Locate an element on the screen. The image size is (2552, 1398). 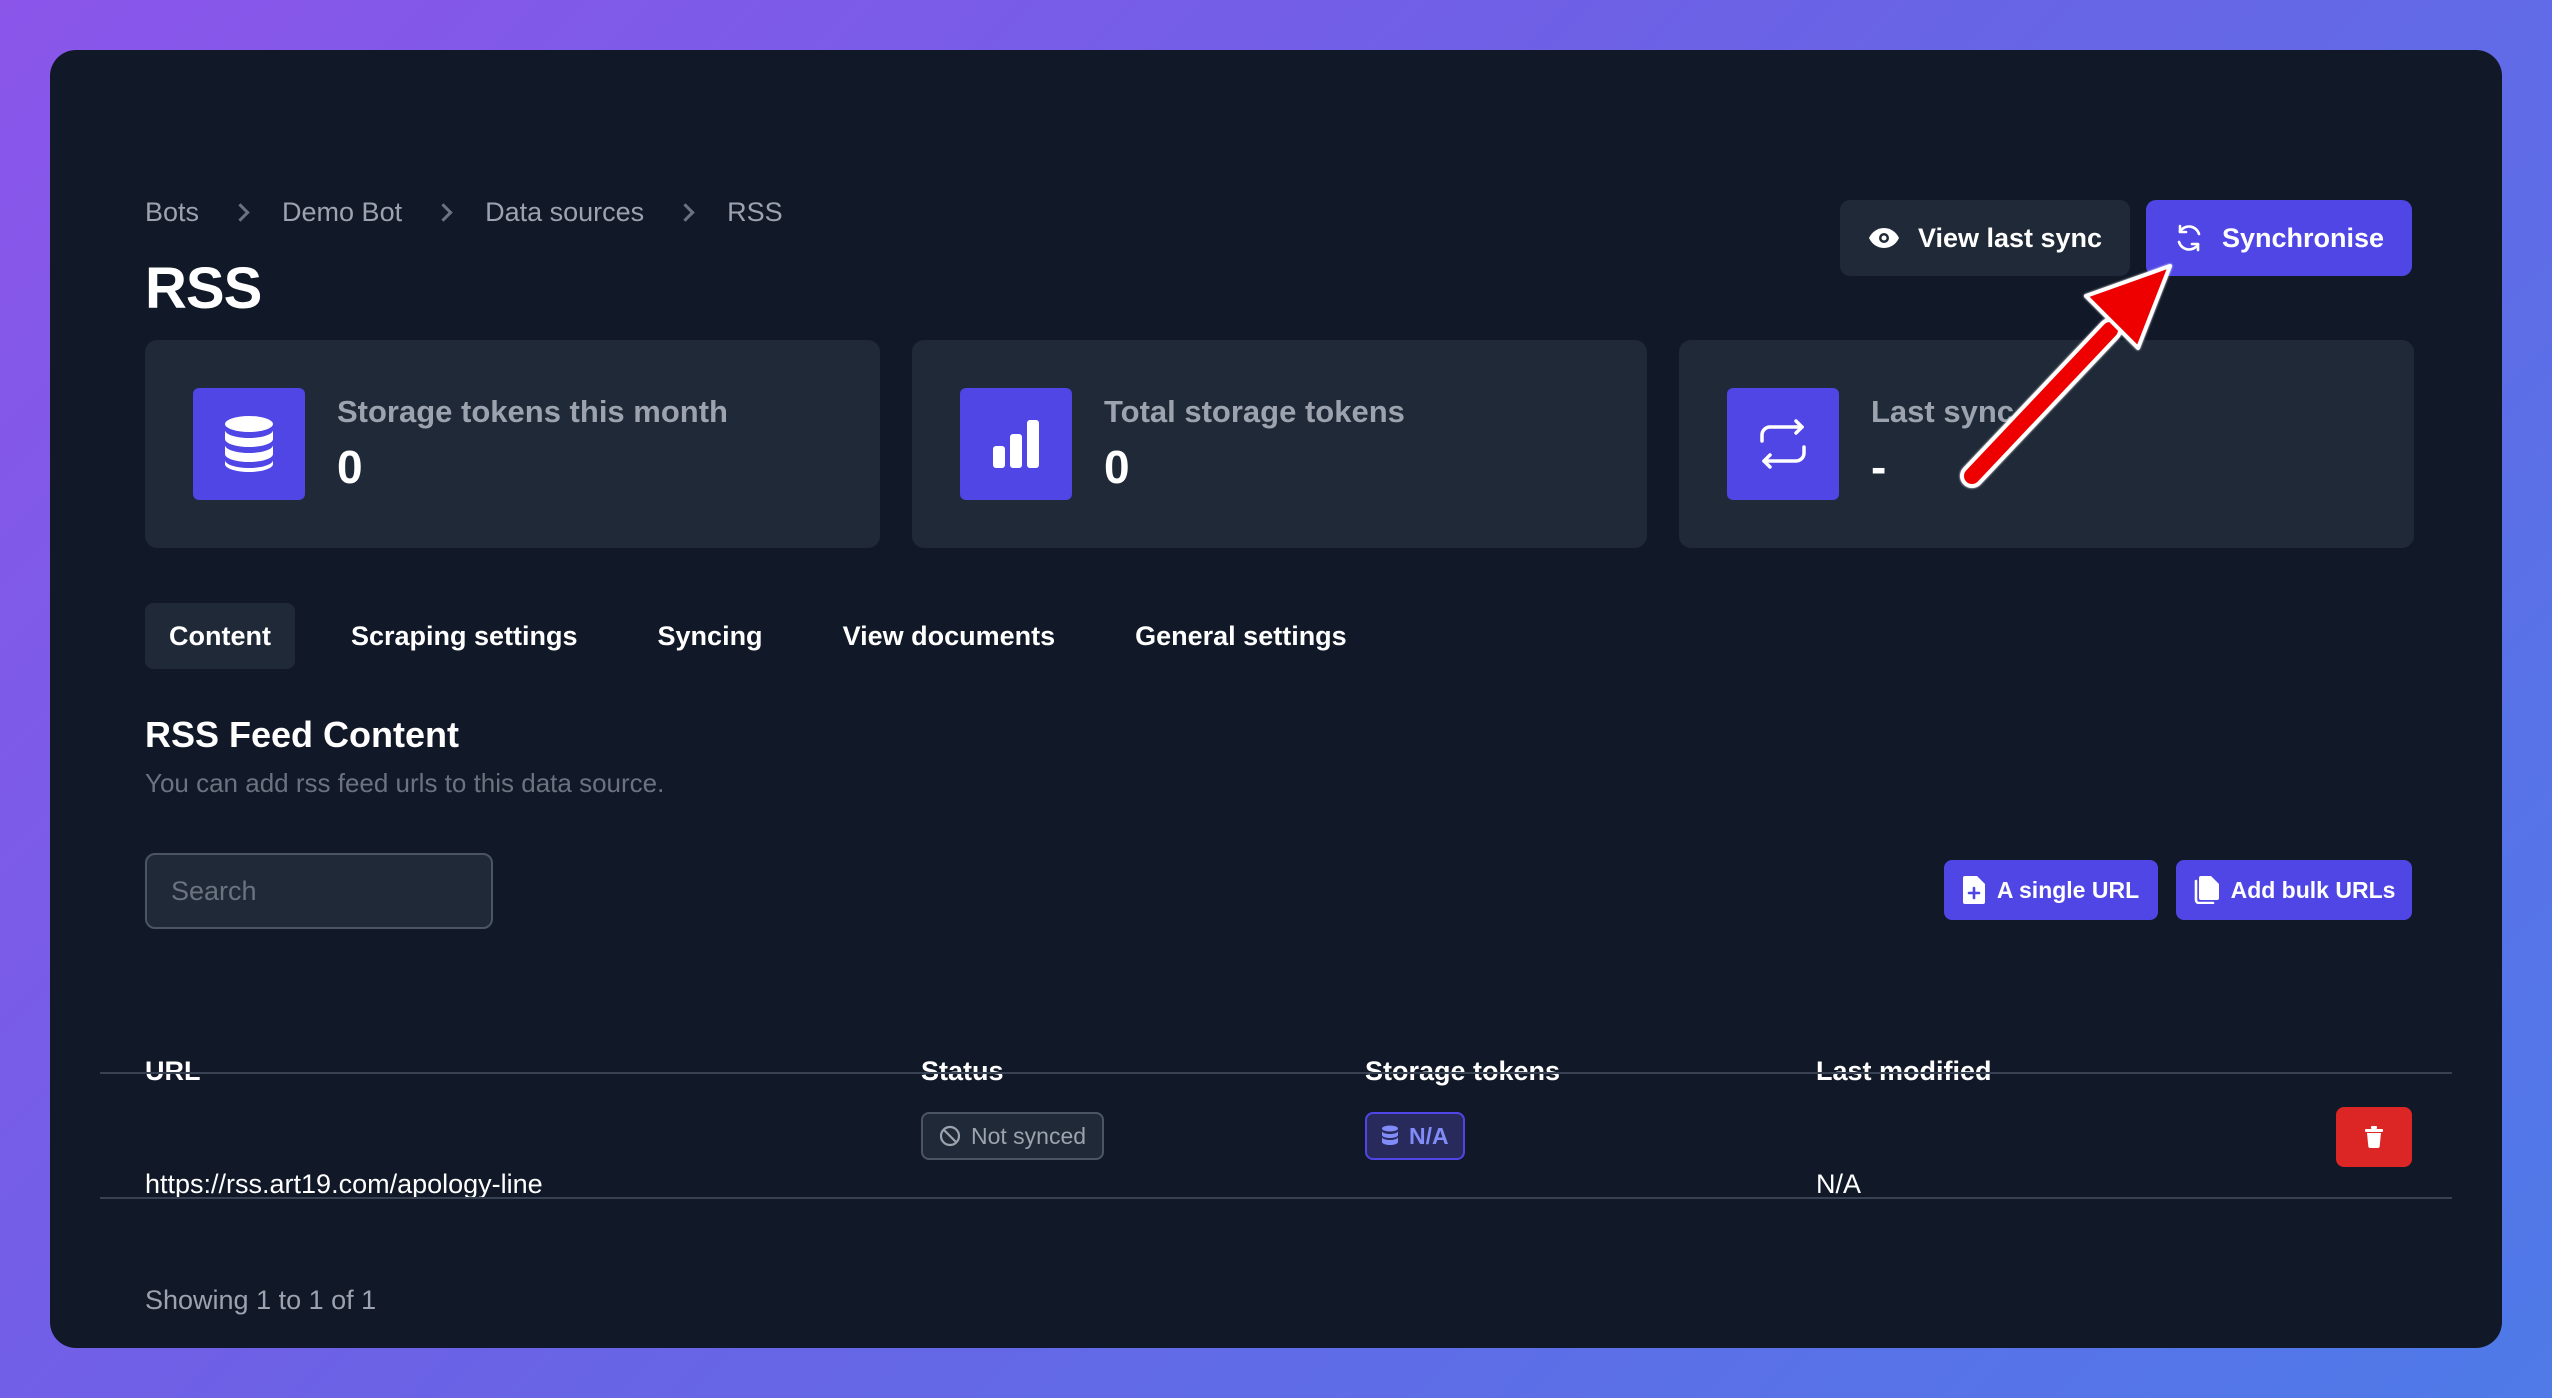
file-plus-icon is located at coordinates (1973, 890).